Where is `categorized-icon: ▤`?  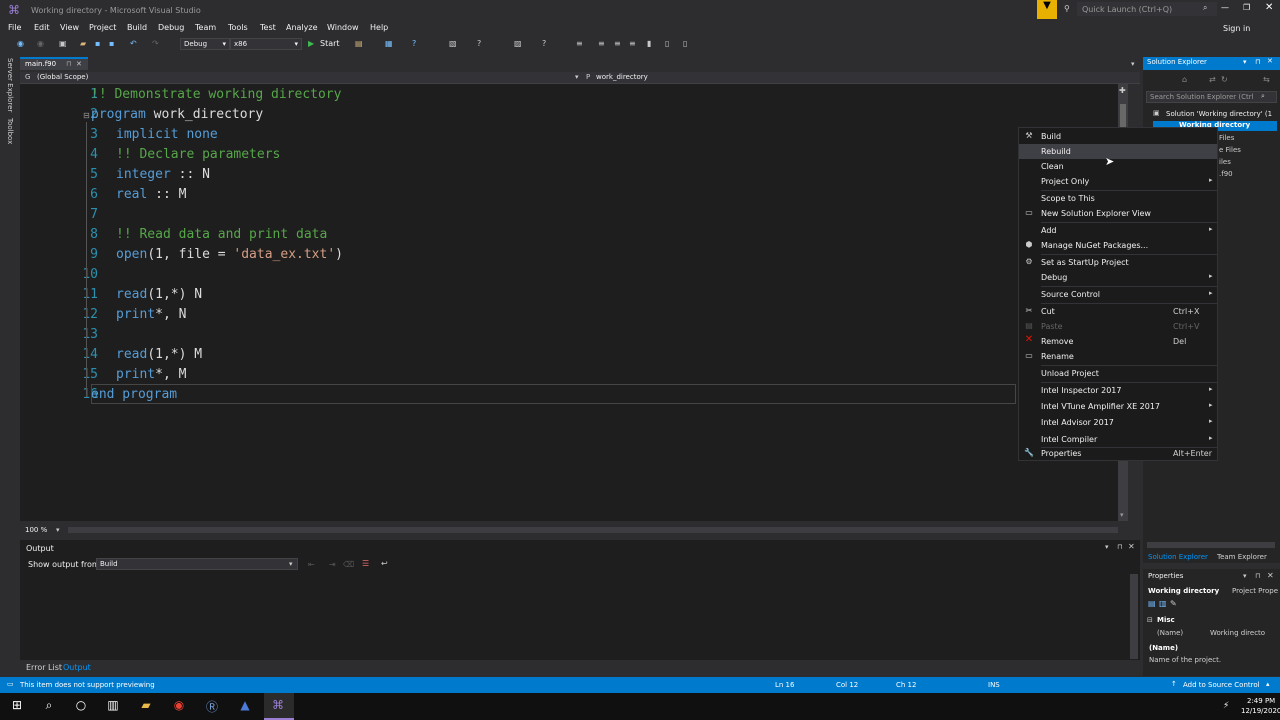
categorized-icon: ▤ is located at coordinates (1152, 603).